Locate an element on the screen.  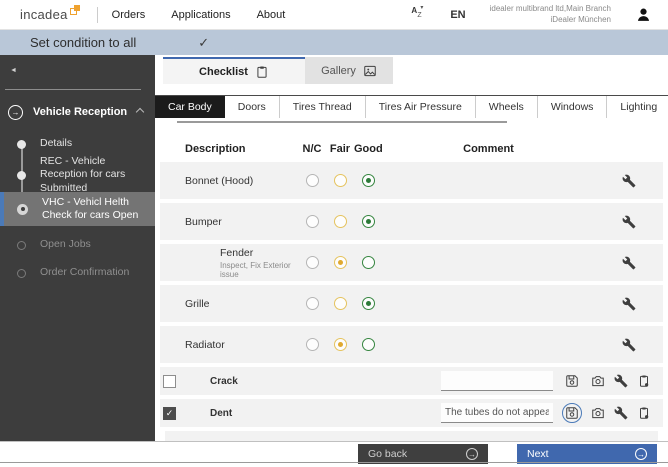
sidebar-divider is located at coordinates (73, 89).